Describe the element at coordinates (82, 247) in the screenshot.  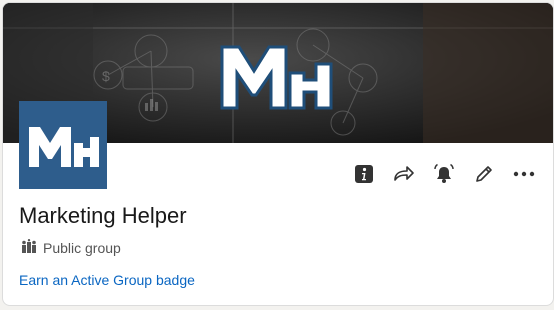
I see `group-type-label: Public group` at that location.